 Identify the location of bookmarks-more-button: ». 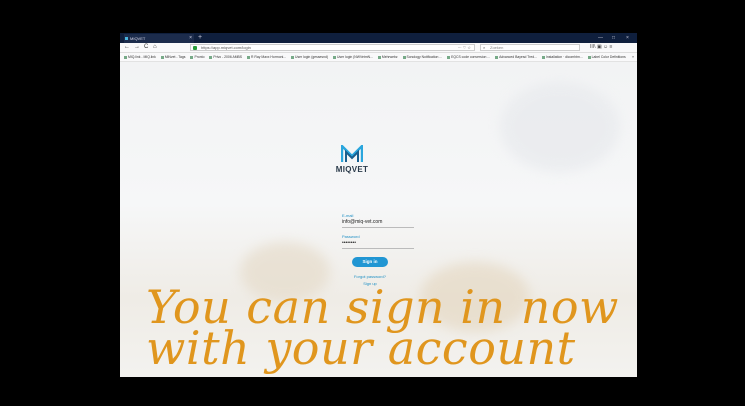
(633, 57).